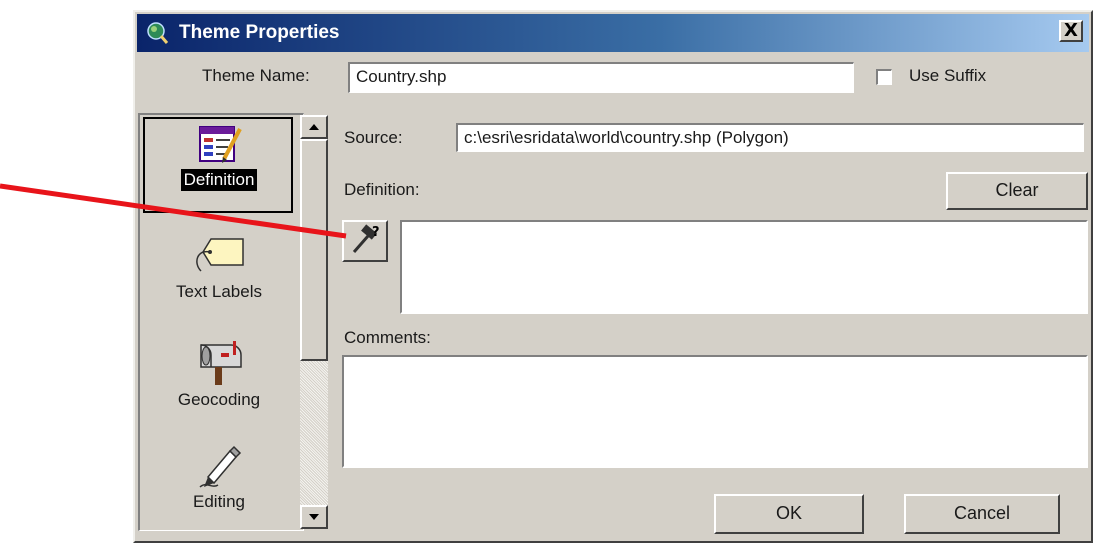  Describe the element at coordinates (256, 75) in the screenshot. I see `theme-name-label: Theme Name:` at that location.